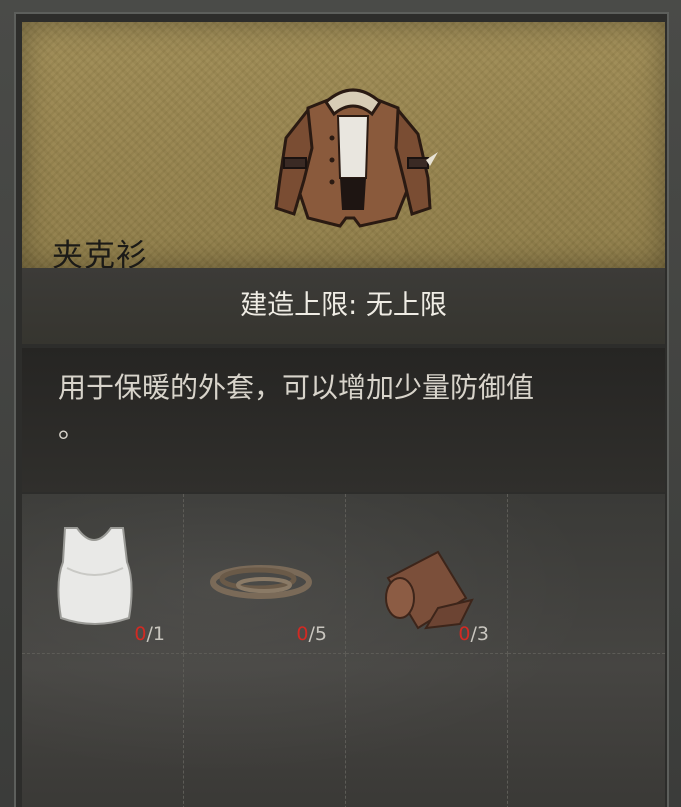  What do you see at coordinates (311, 634) in the screenshot?
I see `material-count: 0/5` at bounding box center [311, 634].